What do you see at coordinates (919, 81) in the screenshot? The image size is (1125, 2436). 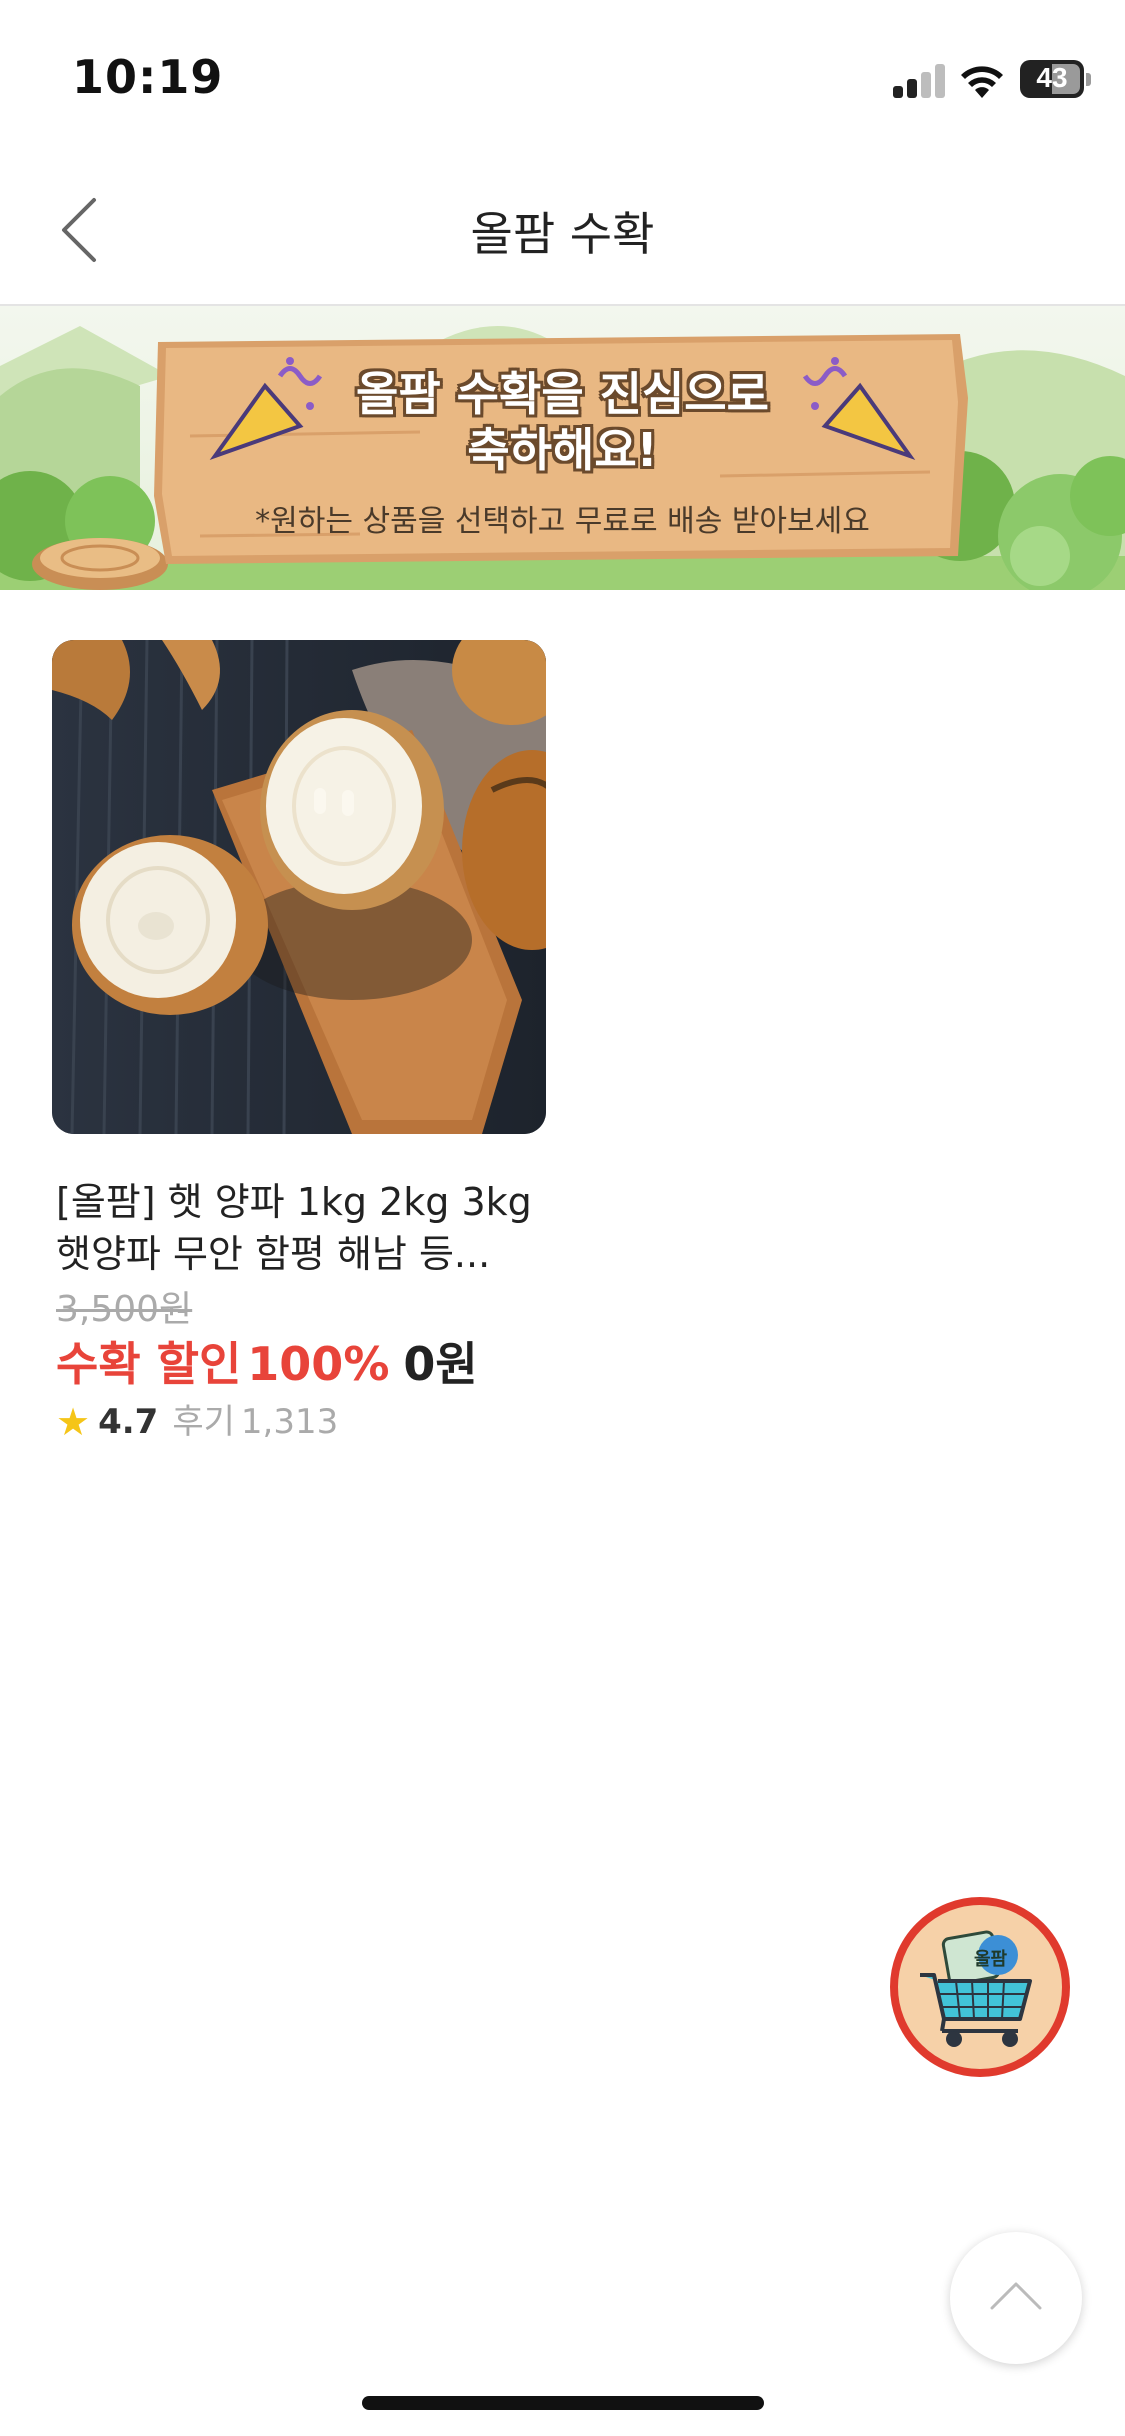 I see `cellular-signal-icon` at bounding box center [919, 81].